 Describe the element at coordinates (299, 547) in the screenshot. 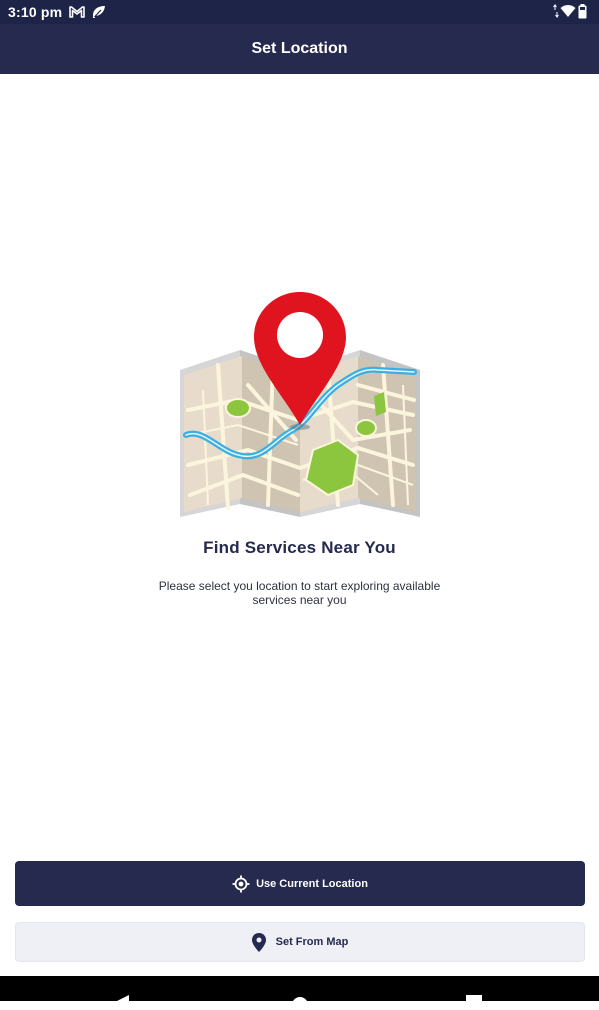

I see `section-heading: Find Services Near You` at that location.